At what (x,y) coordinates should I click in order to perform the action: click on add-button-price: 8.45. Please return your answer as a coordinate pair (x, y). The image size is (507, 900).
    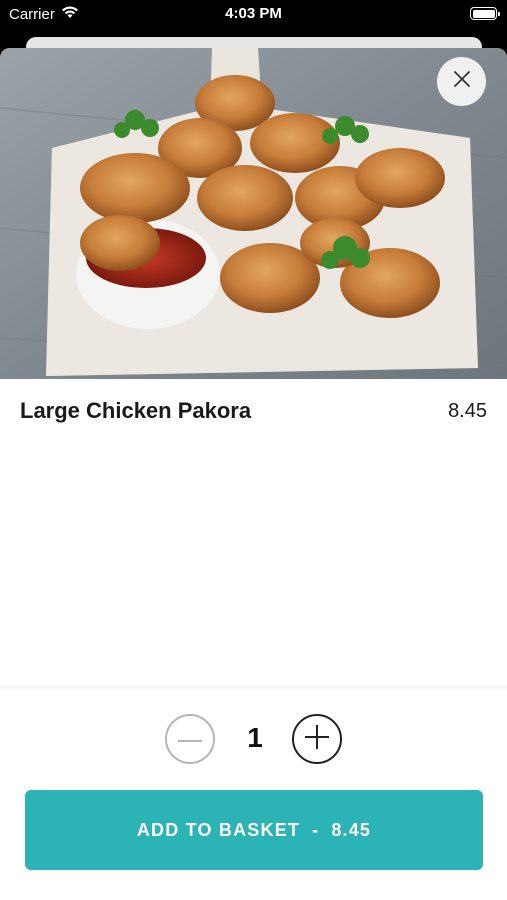
    Looking at the image, I should click on (351, 829).